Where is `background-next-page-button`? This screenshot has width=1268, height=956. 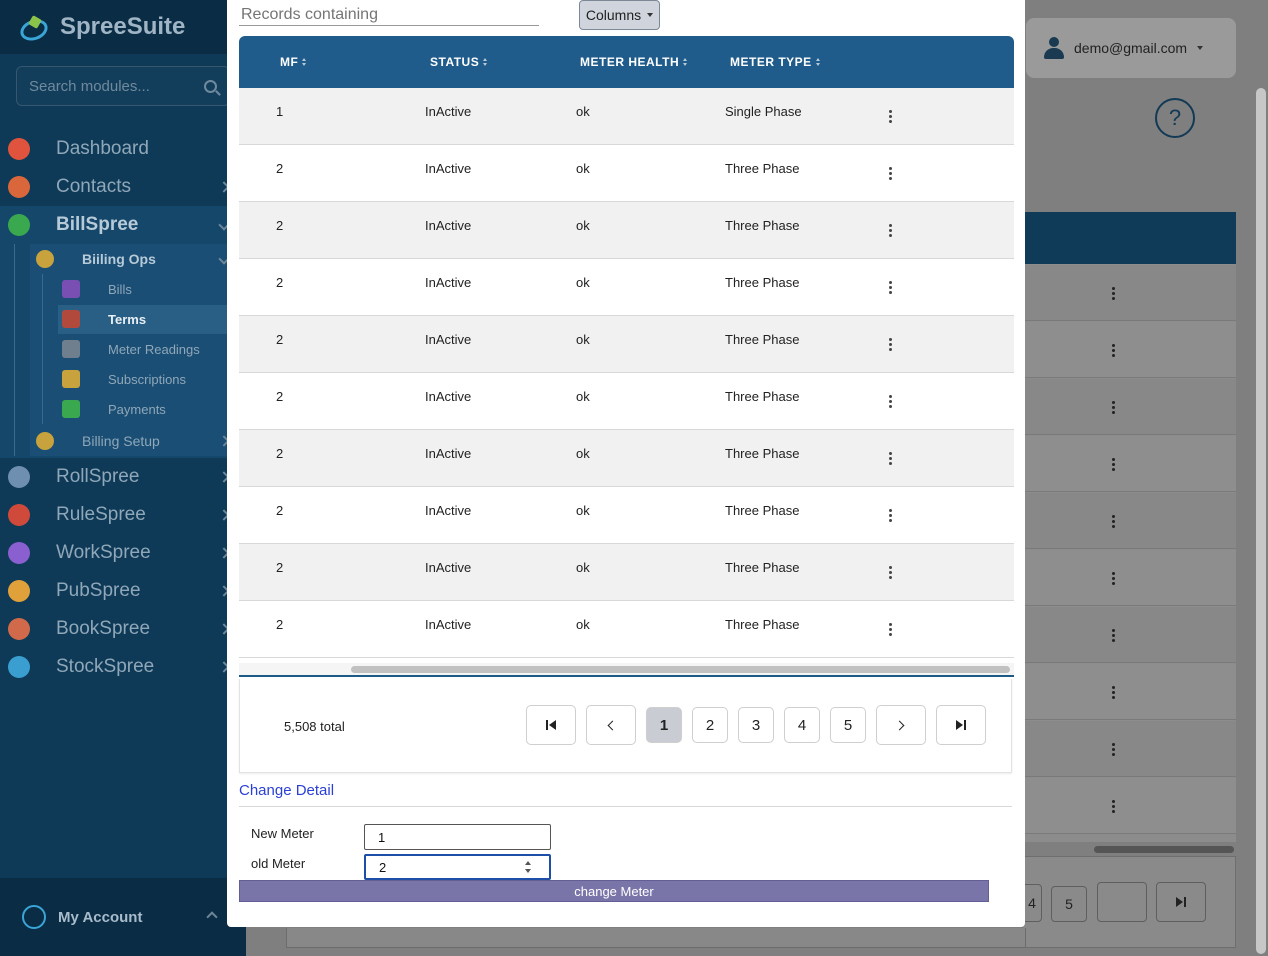 background-next-page-button is located at coordinates (1122, 902).